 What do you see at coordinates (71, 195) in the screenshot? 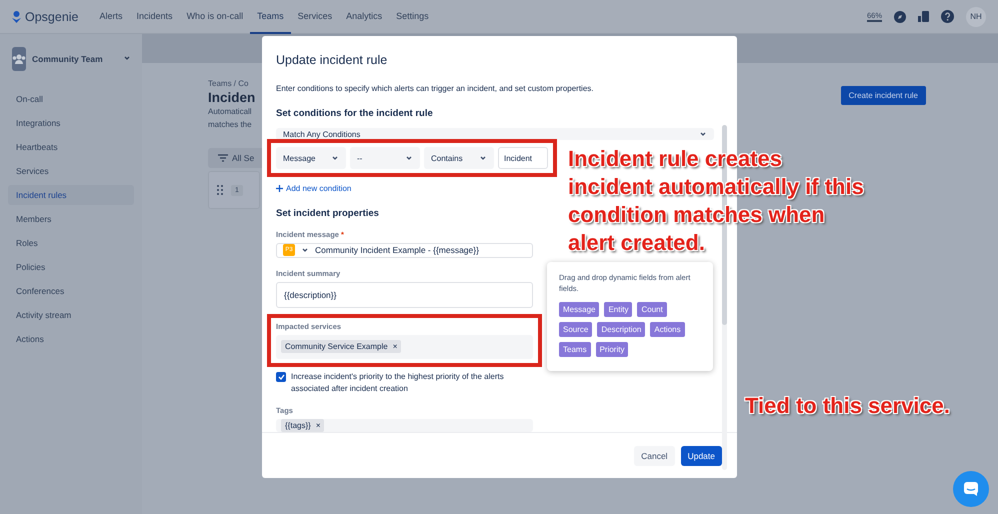
I see `sidebar-item: Incident rules` at bounding box center [71, 195].